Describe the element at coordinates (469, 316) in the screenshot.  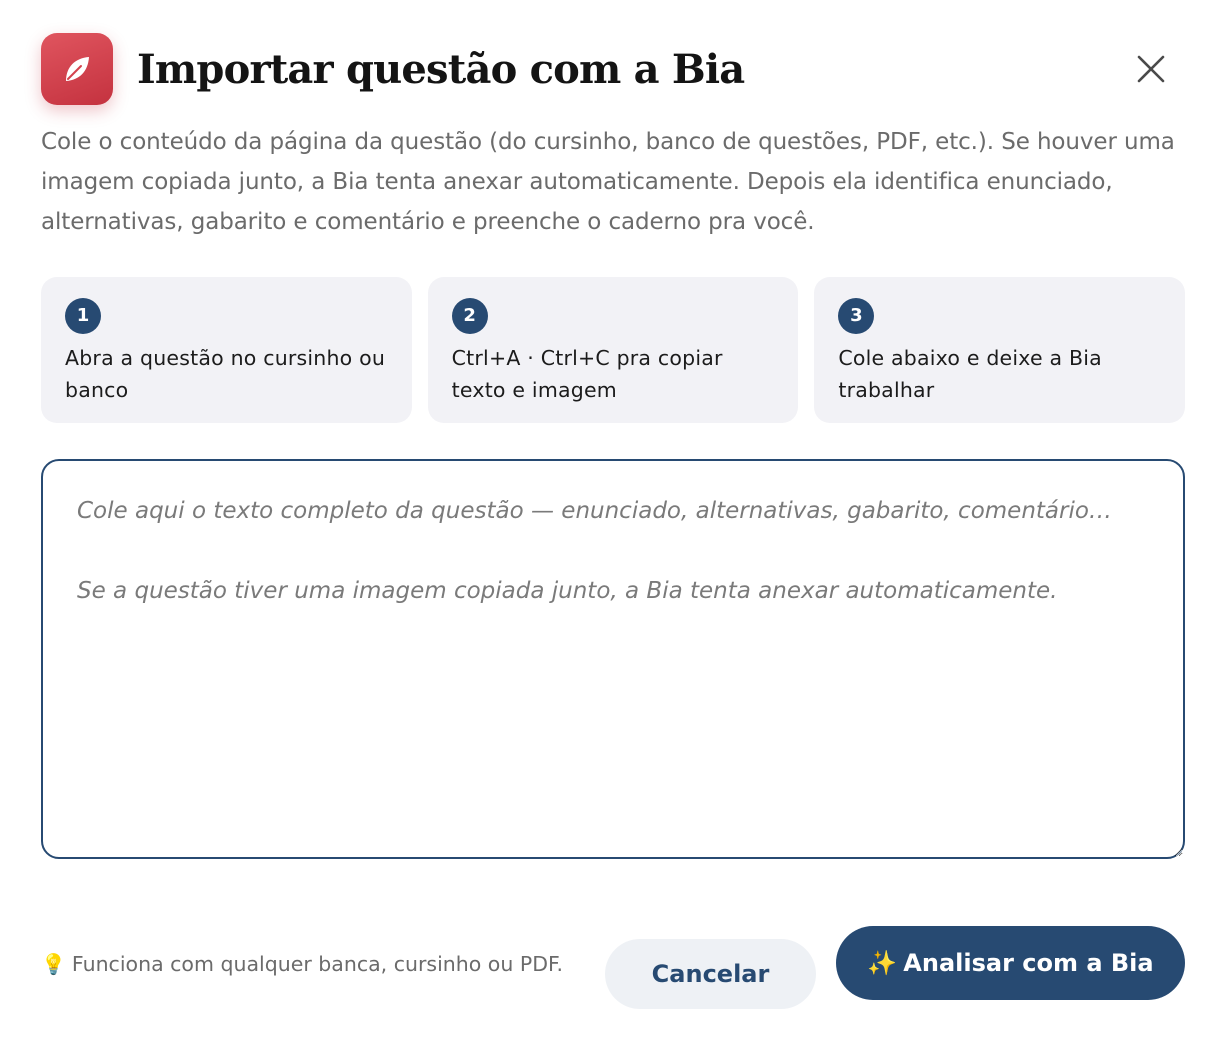
I see `step-number-badge: 2` at that location.